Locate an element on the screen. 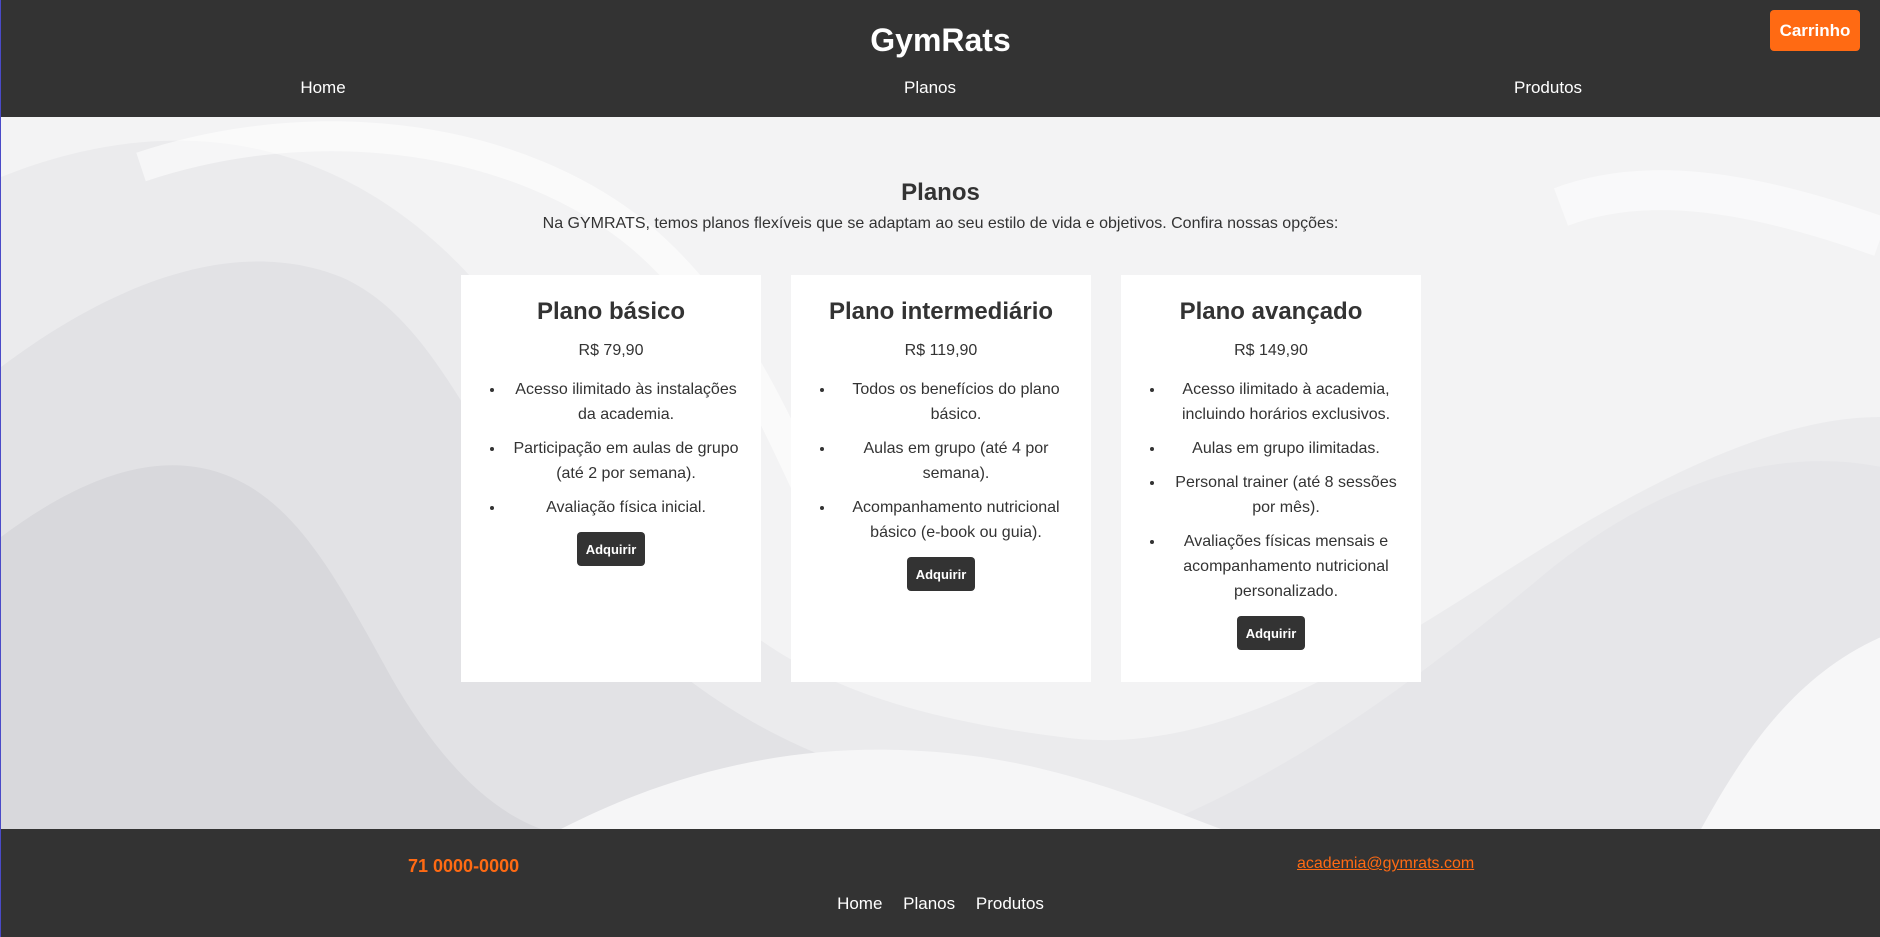 Image resolution: width=1880 pixels, height=937 pixels. plan-price: R$ 119,90 is located at coordinates (941, 350).